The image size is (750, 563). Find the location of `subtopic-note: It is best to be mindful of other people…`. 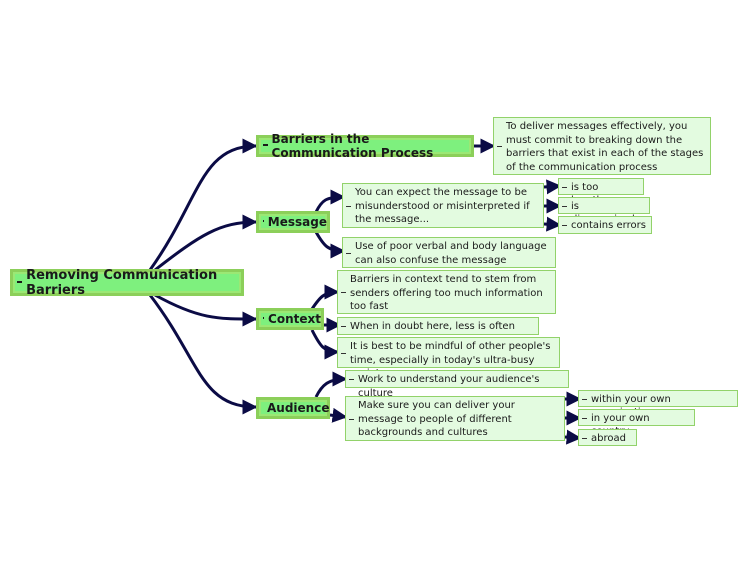

subtopic-note: It is best to be mindful of other people… is located at coordinates (448, 358).